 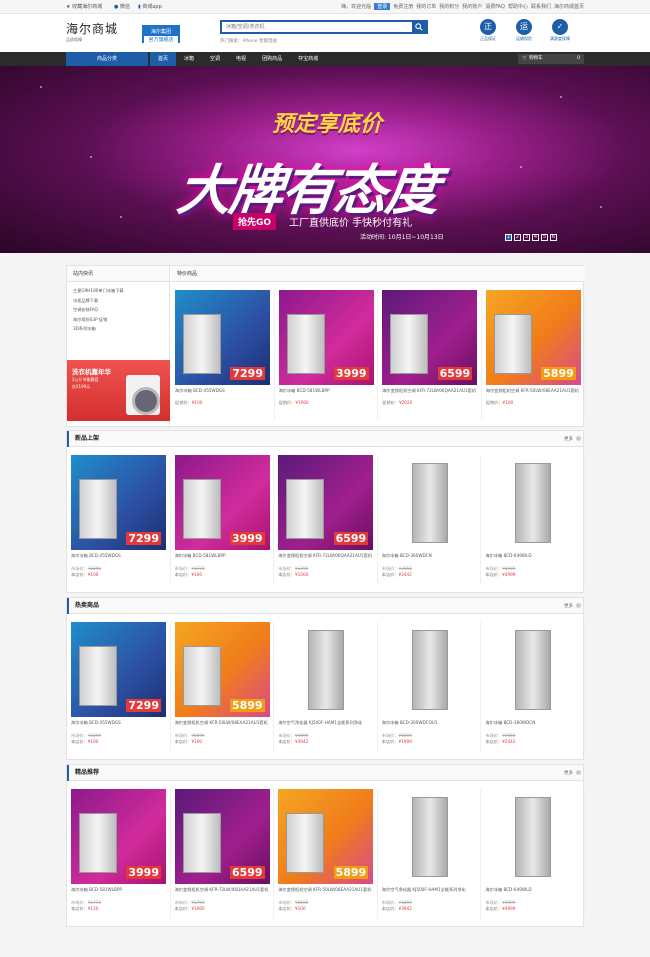 I want to click on account-link: 我的账户, so click(x=472, y=6).